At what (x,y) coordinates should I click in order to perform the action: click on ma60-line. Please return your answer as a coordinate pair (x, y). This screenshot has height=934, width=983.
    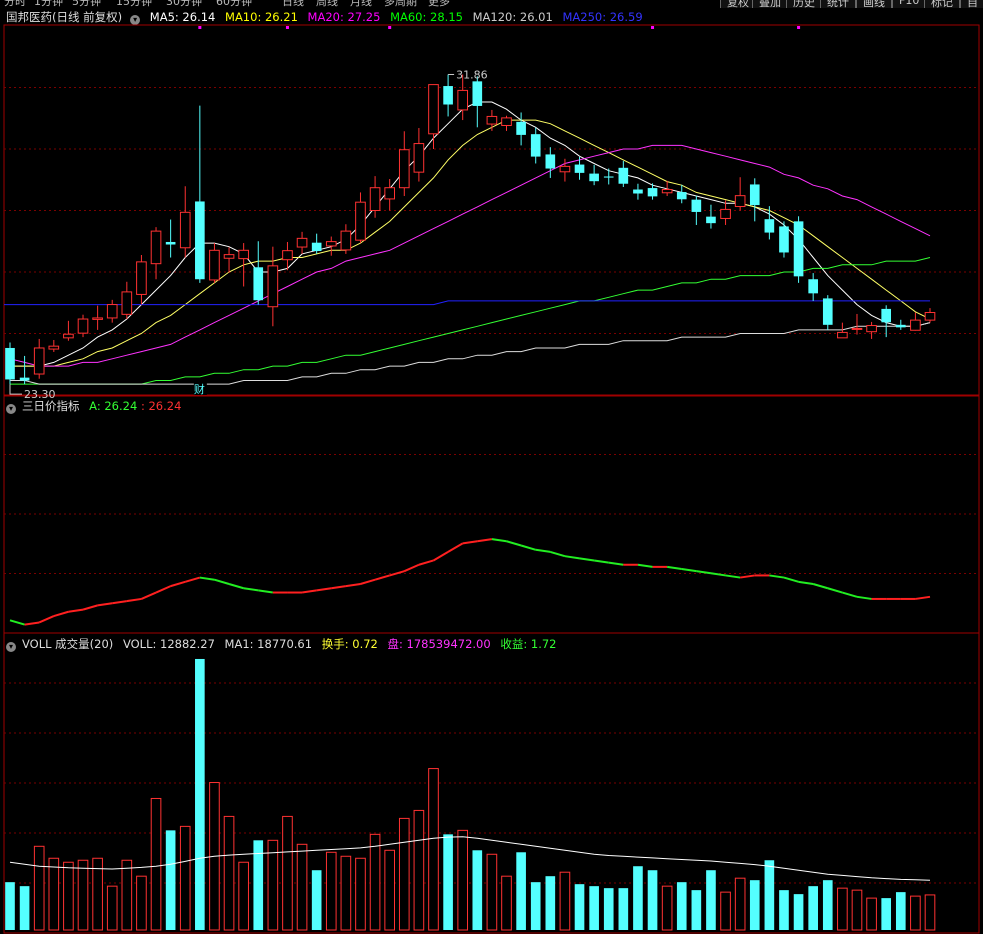
    Looking at the image, I should click on (470, 321).